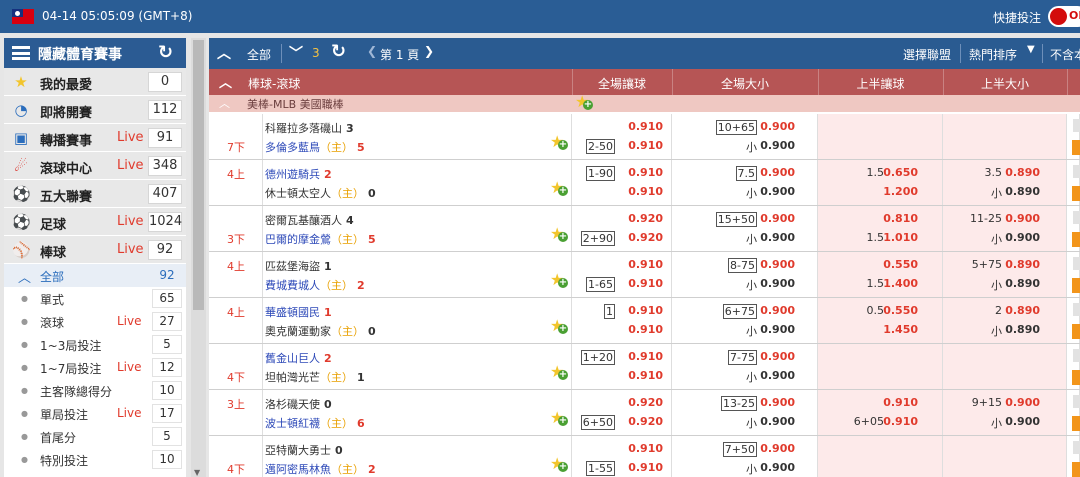 The width and height of the screenshot is (1080, 477). Describe the element at coordinates (1031, 49) in the screenshot. I see `chevron-down-icon: ▼` at that location.